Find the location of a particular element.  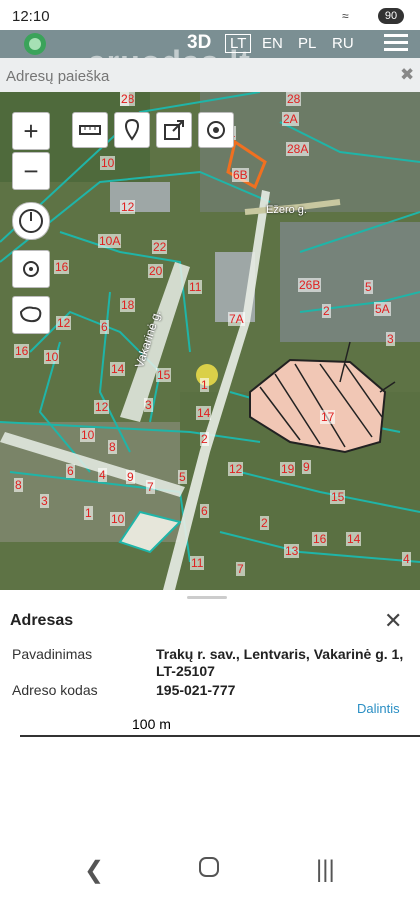

lang-pl: PL is located at coordinates (307, 43).